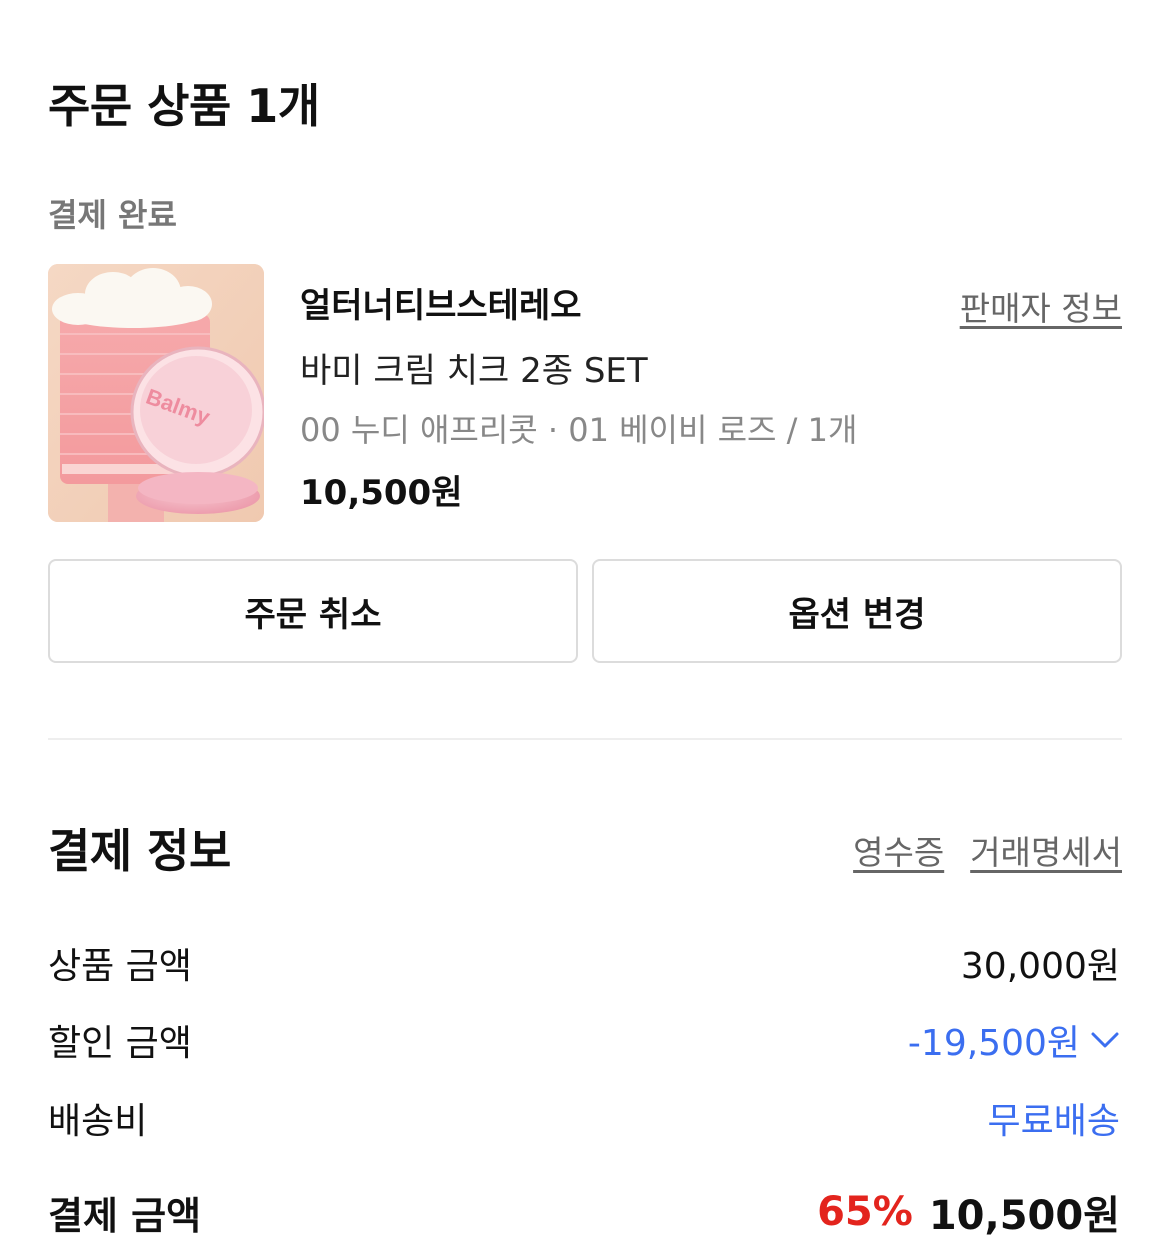  Describe the element at coordinates (112, 215) in the screenshot. I see `order-status-label: 결제 완료` at that location.